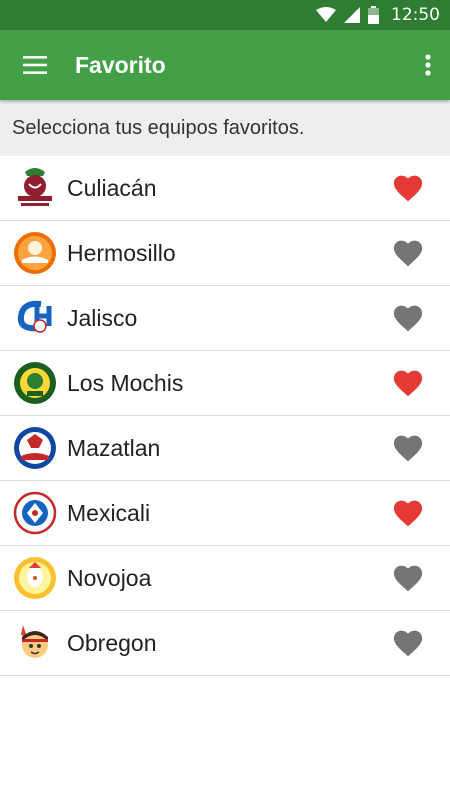  I want to click on team-row-novojoa: Novojoa, so click(225, 578).